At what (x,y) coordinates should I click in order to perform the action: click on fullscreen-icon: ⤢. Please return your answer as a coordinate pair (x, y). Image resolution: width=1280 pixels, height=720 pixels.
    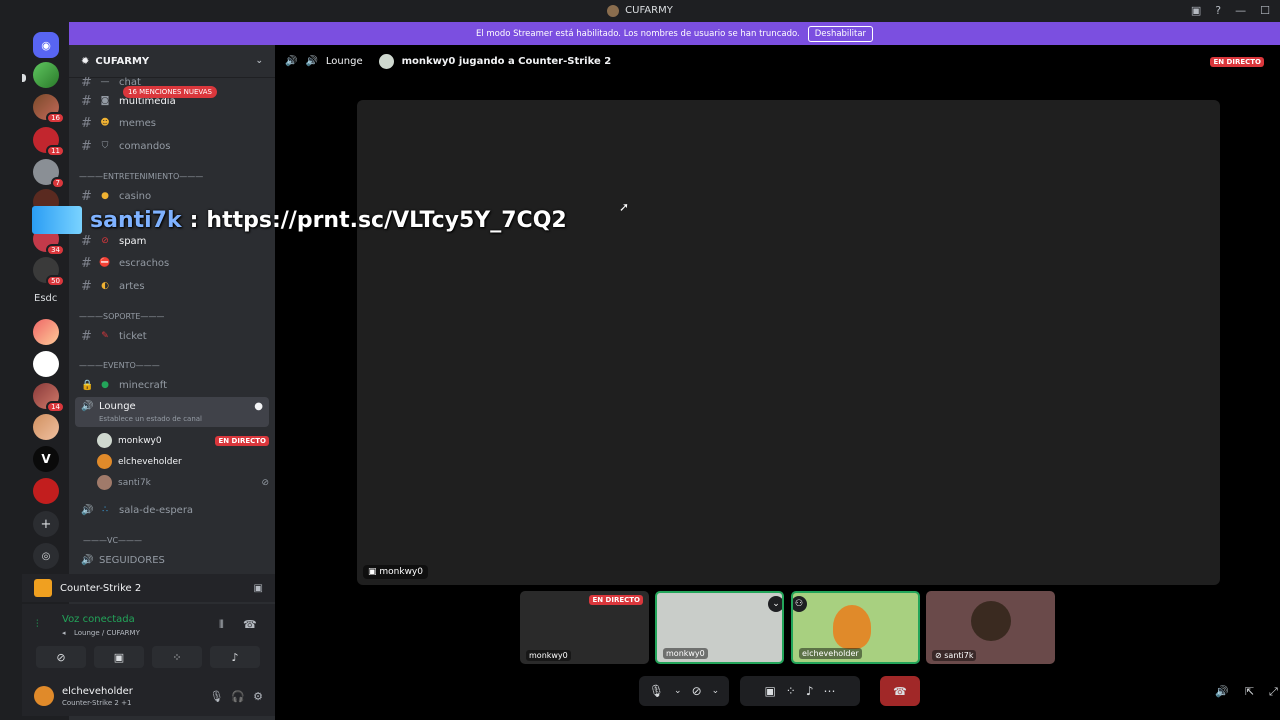
    Looking at the image, I should click on (1273, 692).